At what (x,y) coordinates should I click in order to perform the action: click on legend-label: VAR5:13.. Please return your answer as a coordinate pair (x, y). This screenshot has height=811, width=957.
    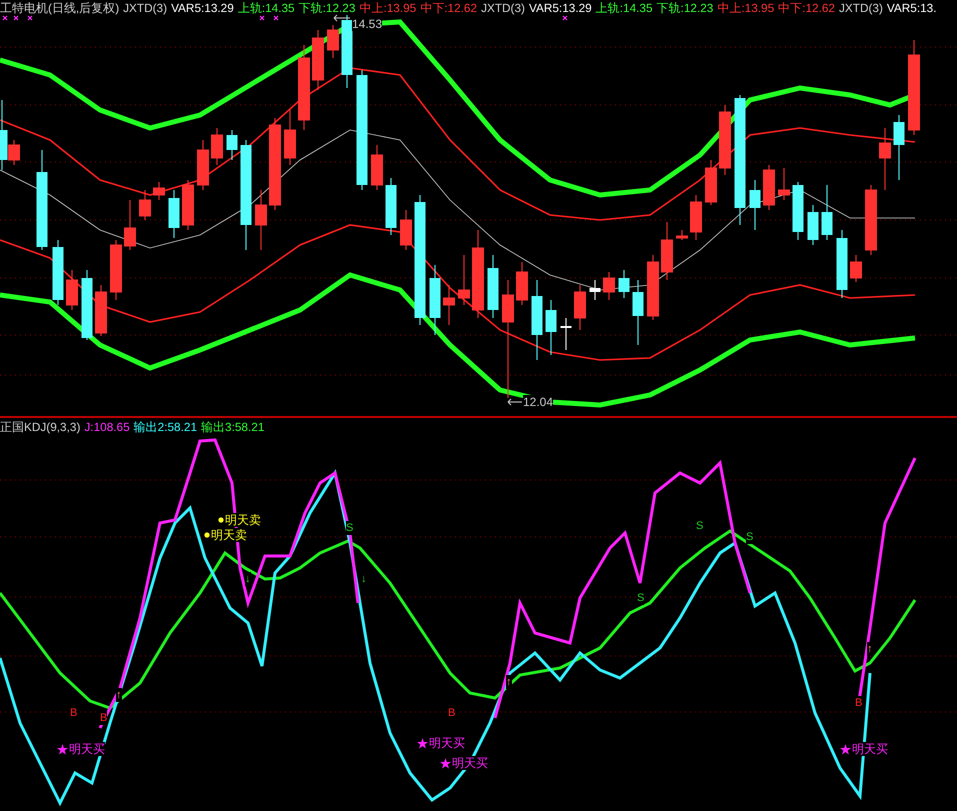
    Looking at the image, I should click on (911, 8).